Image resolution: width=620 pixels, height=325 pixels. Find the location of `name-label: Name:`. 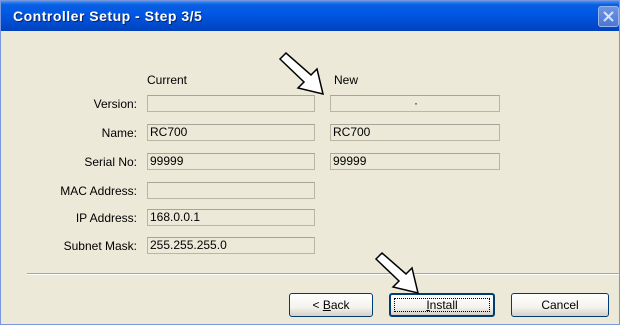

name-label: Name: is located at coordinates (119, 133).